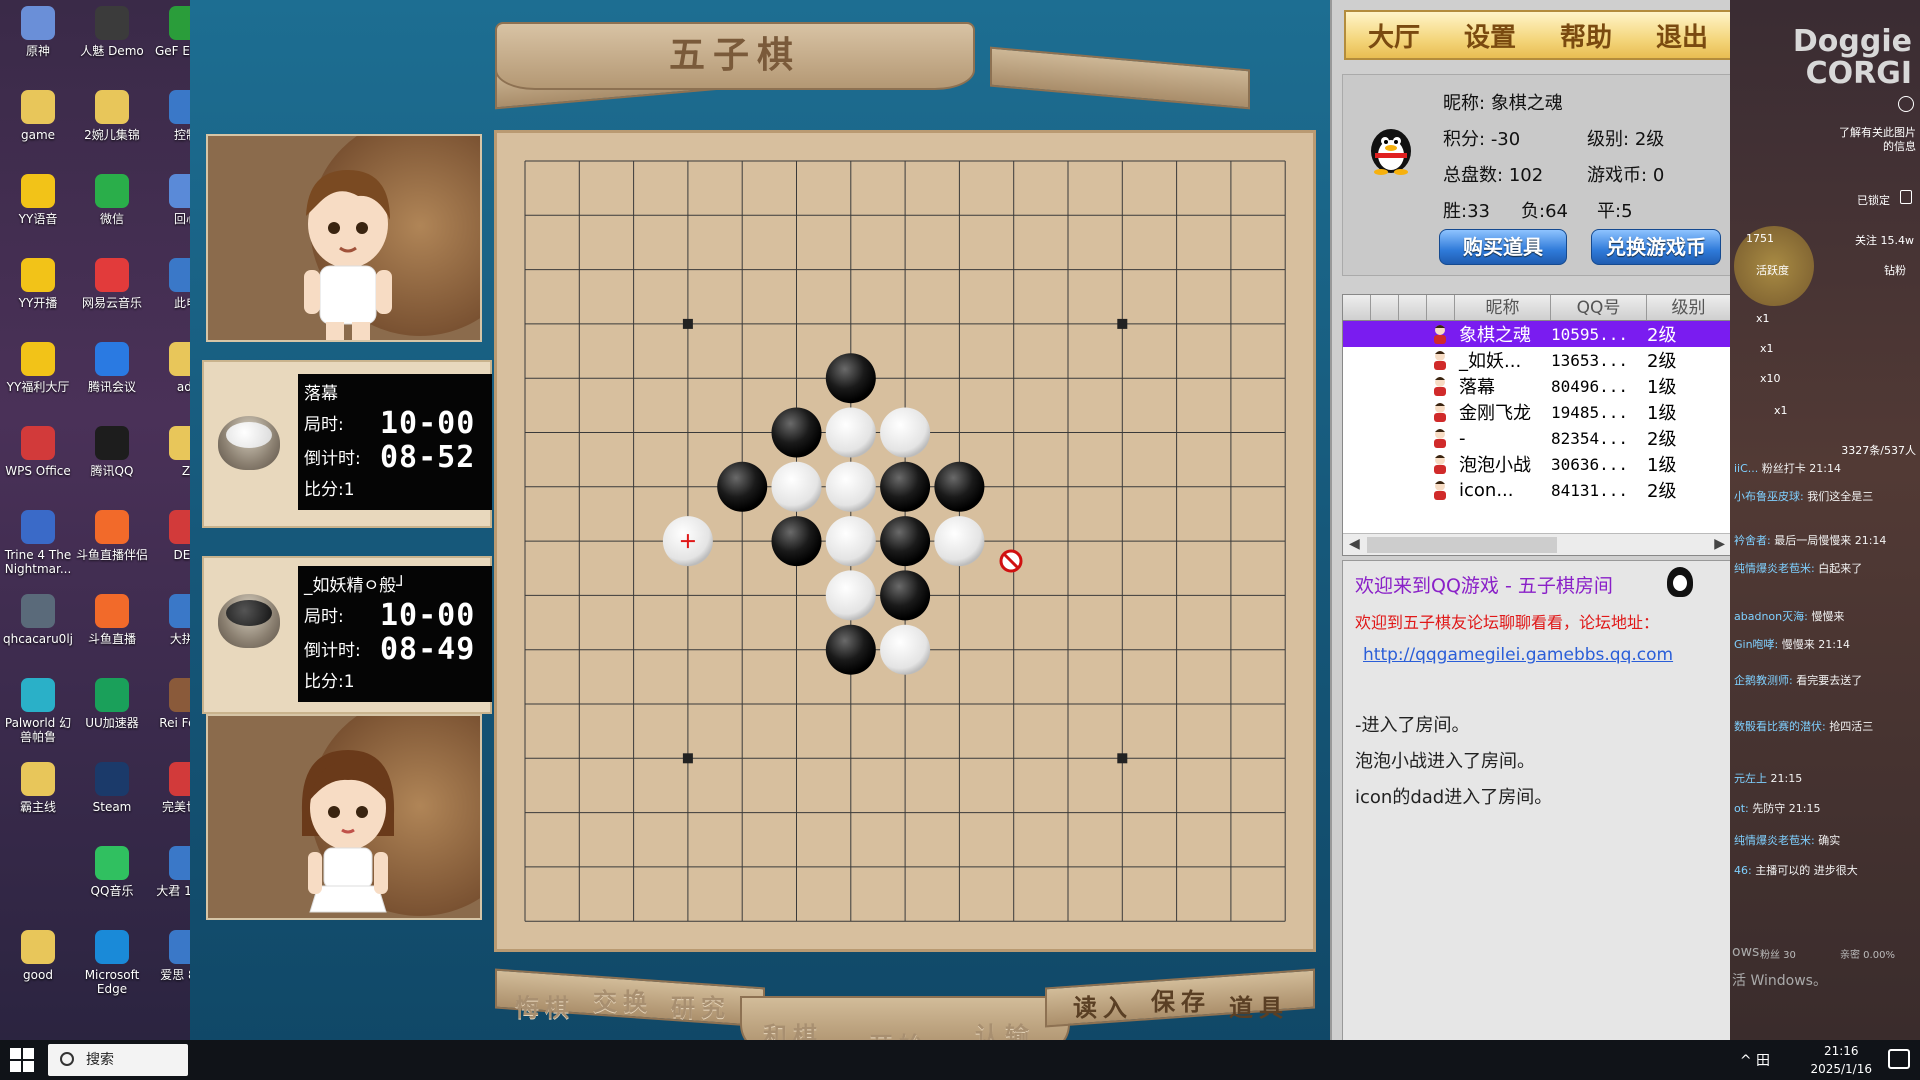  Describe the element at coordinates (1462, 545) in the screenshot. I see `scroll-thumb` at that location.